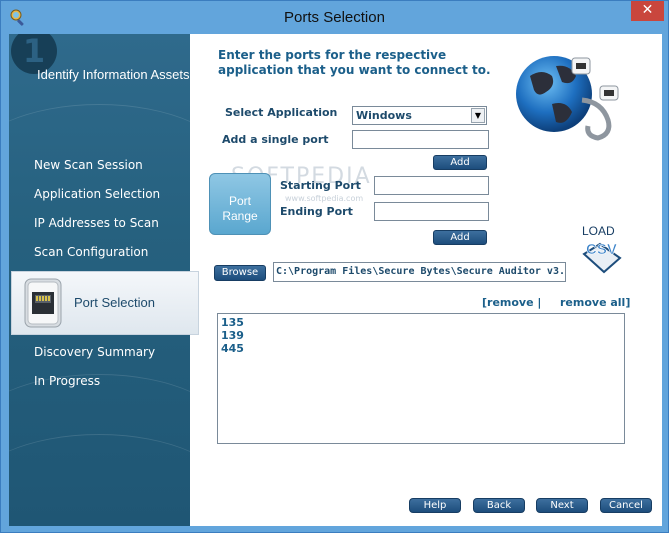 This screenshot has height=533, width=669. Describe the element at coordinates (91, 252) in the screenshot. I see `sidebar-item-scan-configuration: Scan Configuration` at that location.